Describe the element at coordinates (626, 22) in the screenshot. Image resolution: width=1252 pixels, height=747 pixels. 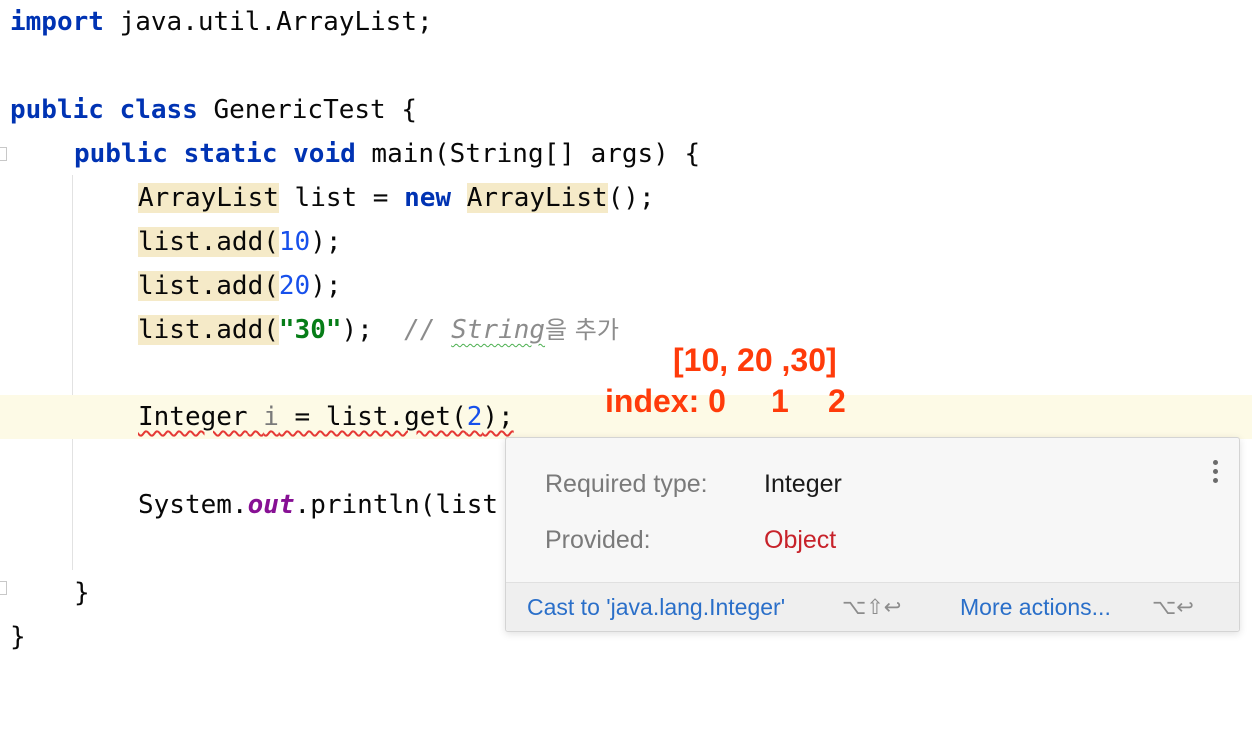
I see `code-line-import: import java.util.ArrayList;` at that location.